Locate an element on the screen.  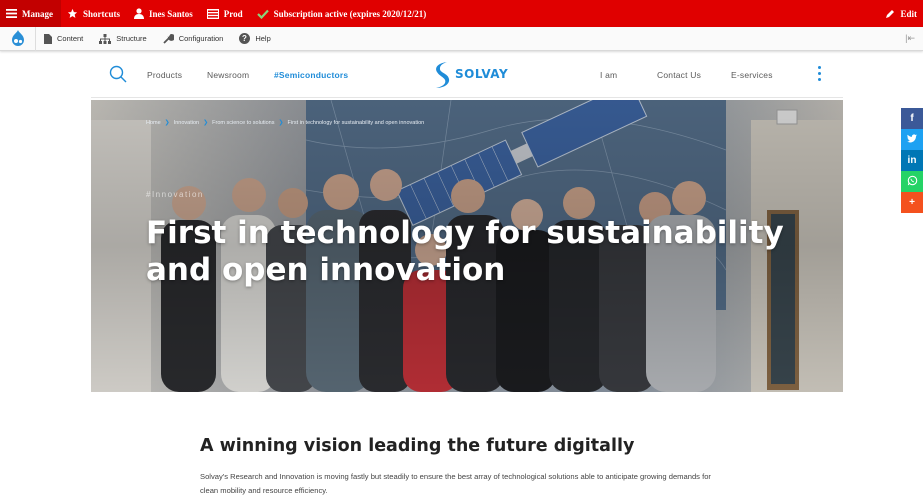
configuration-label: Configuration is located at coordinates (201, 38).